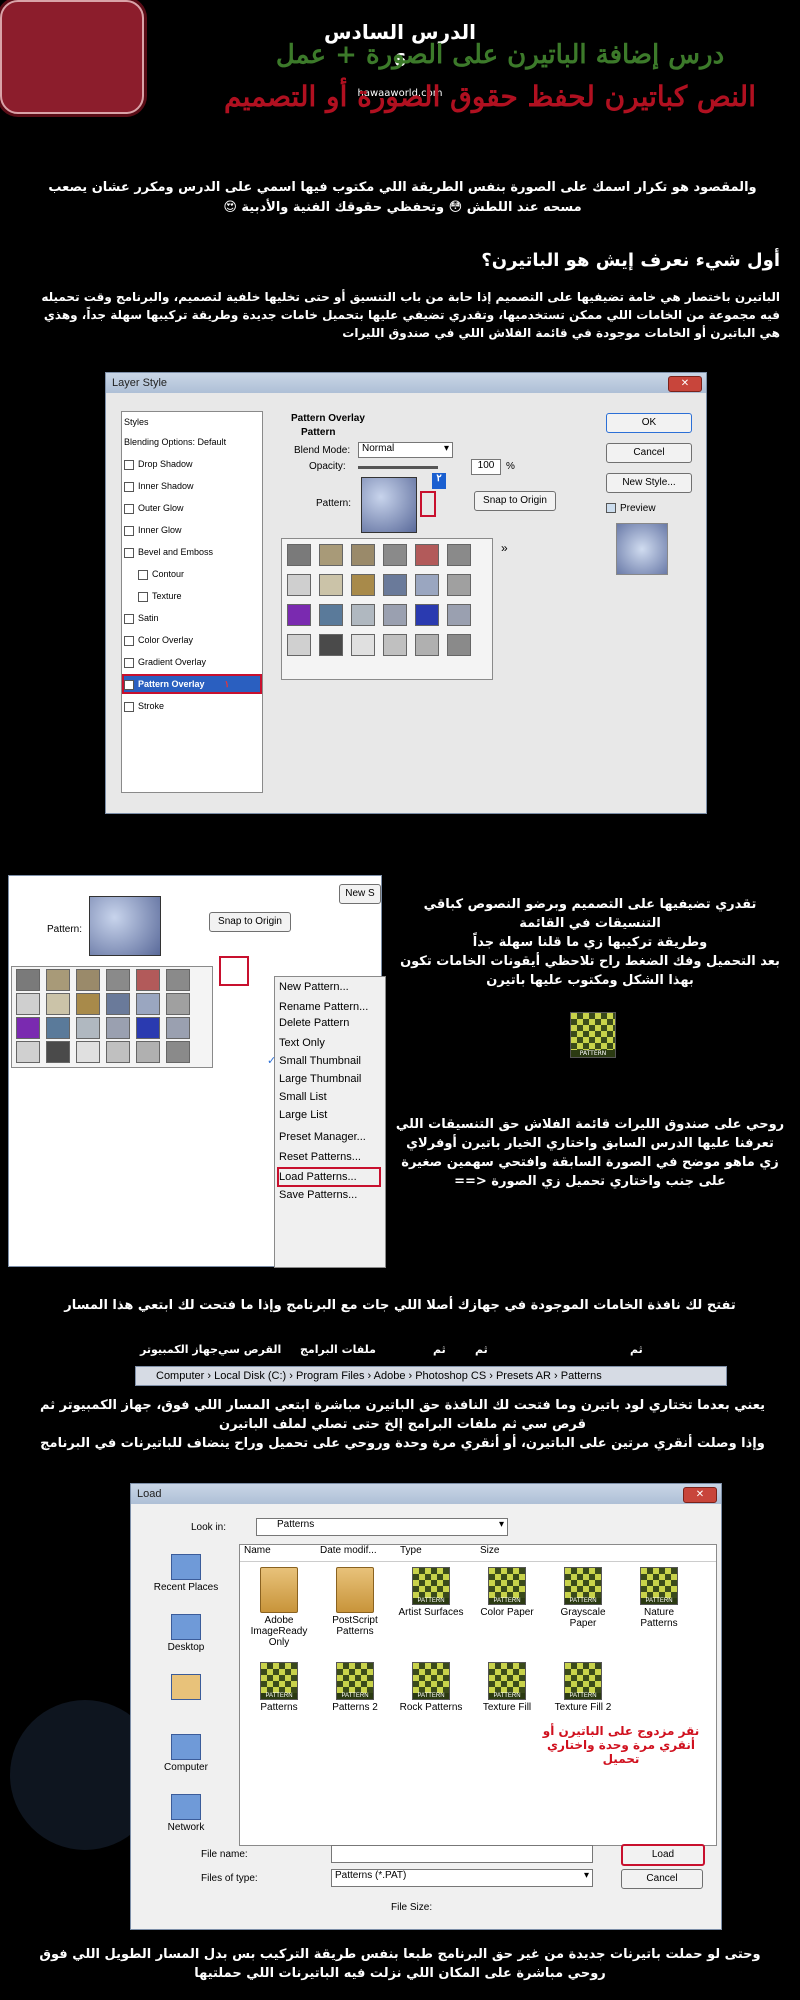 The height and width of the screenshot is (2000, 800). I want to click on menu-item: ✓ Small Thumbnail, so click(314, 1061).